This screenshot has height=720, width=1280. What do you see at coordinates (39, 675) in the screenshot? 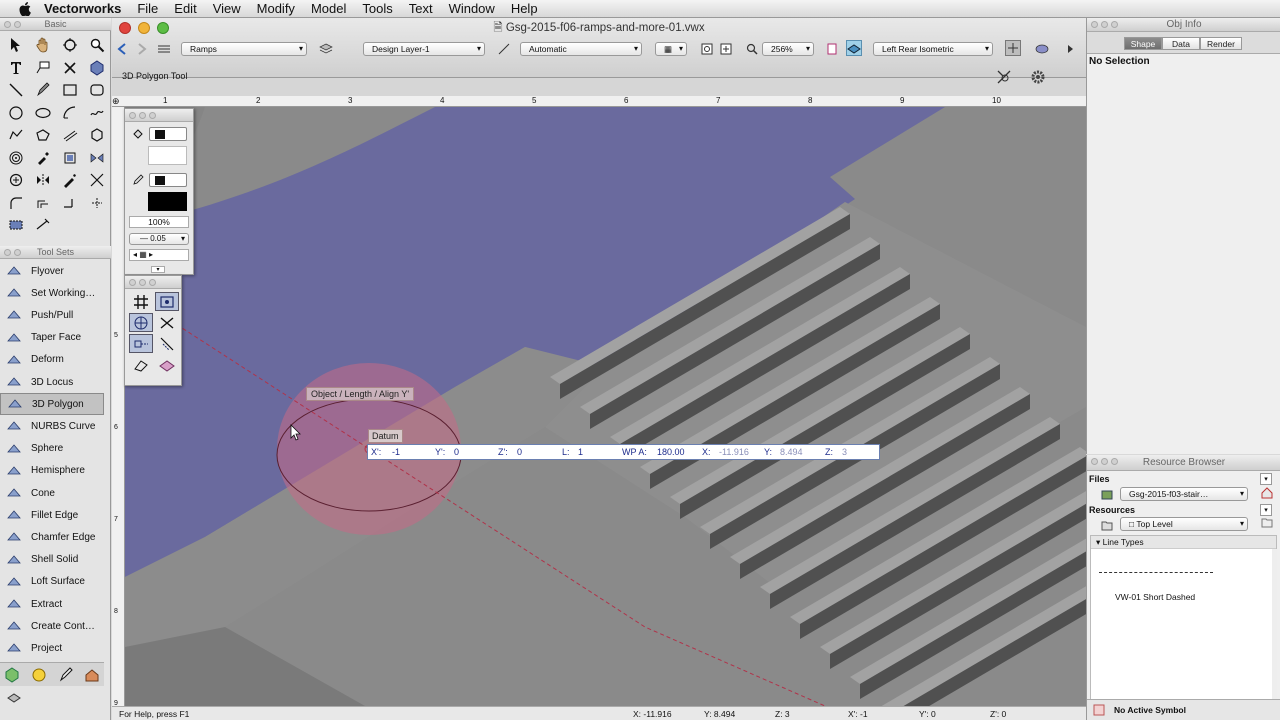
I see `visualization-set-icon` at bounding box center [39, 675].